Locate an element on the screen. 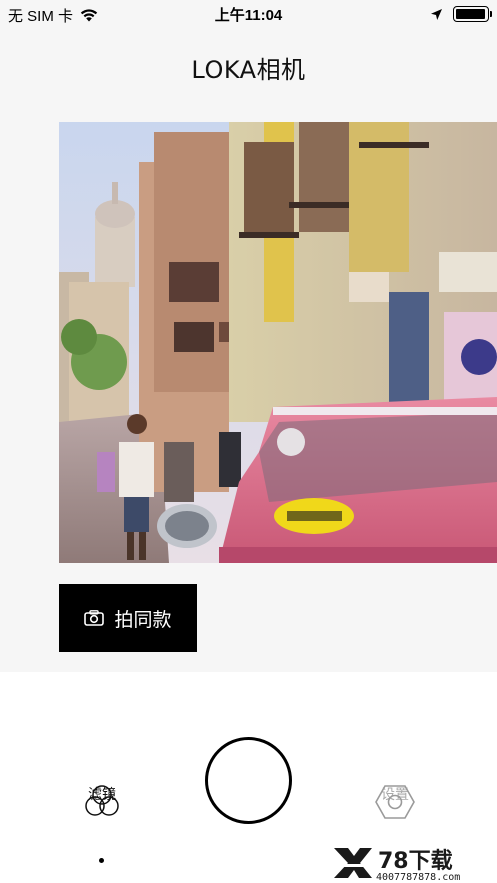 The height and width of the screenshot is (883, 497). same-style-label: 拍同款 is located at coordinates (143, 619).